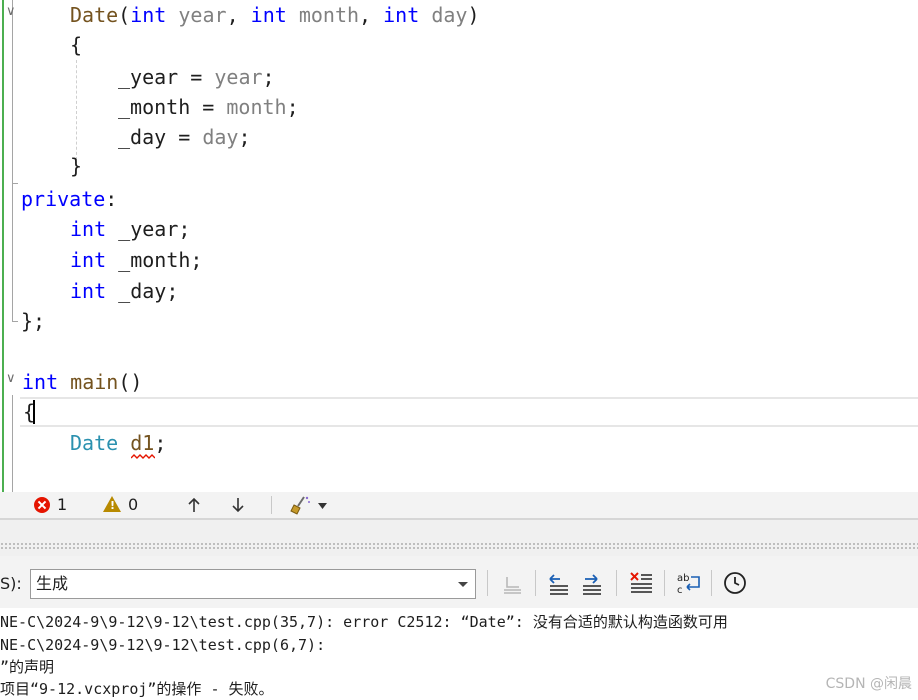  I want to click on error-squiggle, so click(143, 457).